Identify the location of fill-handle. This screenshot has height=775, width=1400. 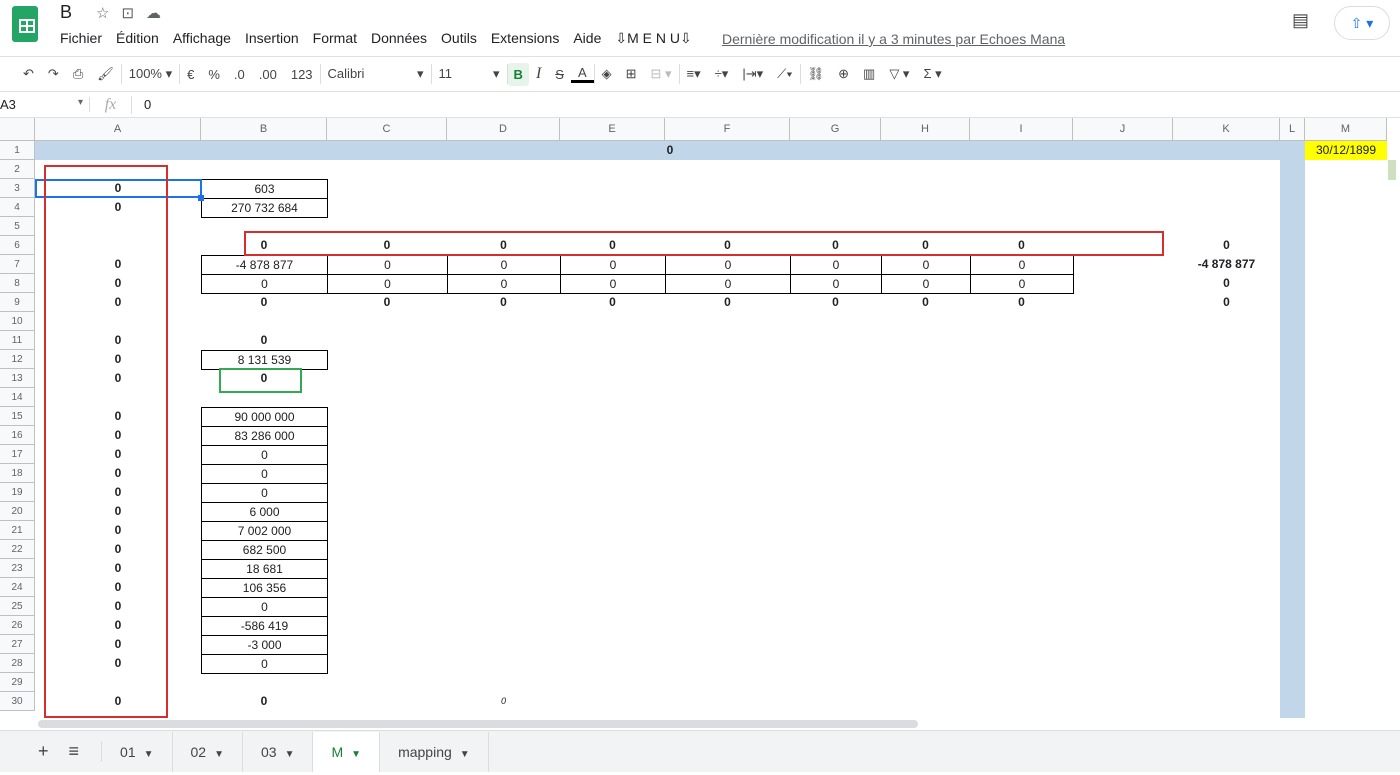
(201, 198).